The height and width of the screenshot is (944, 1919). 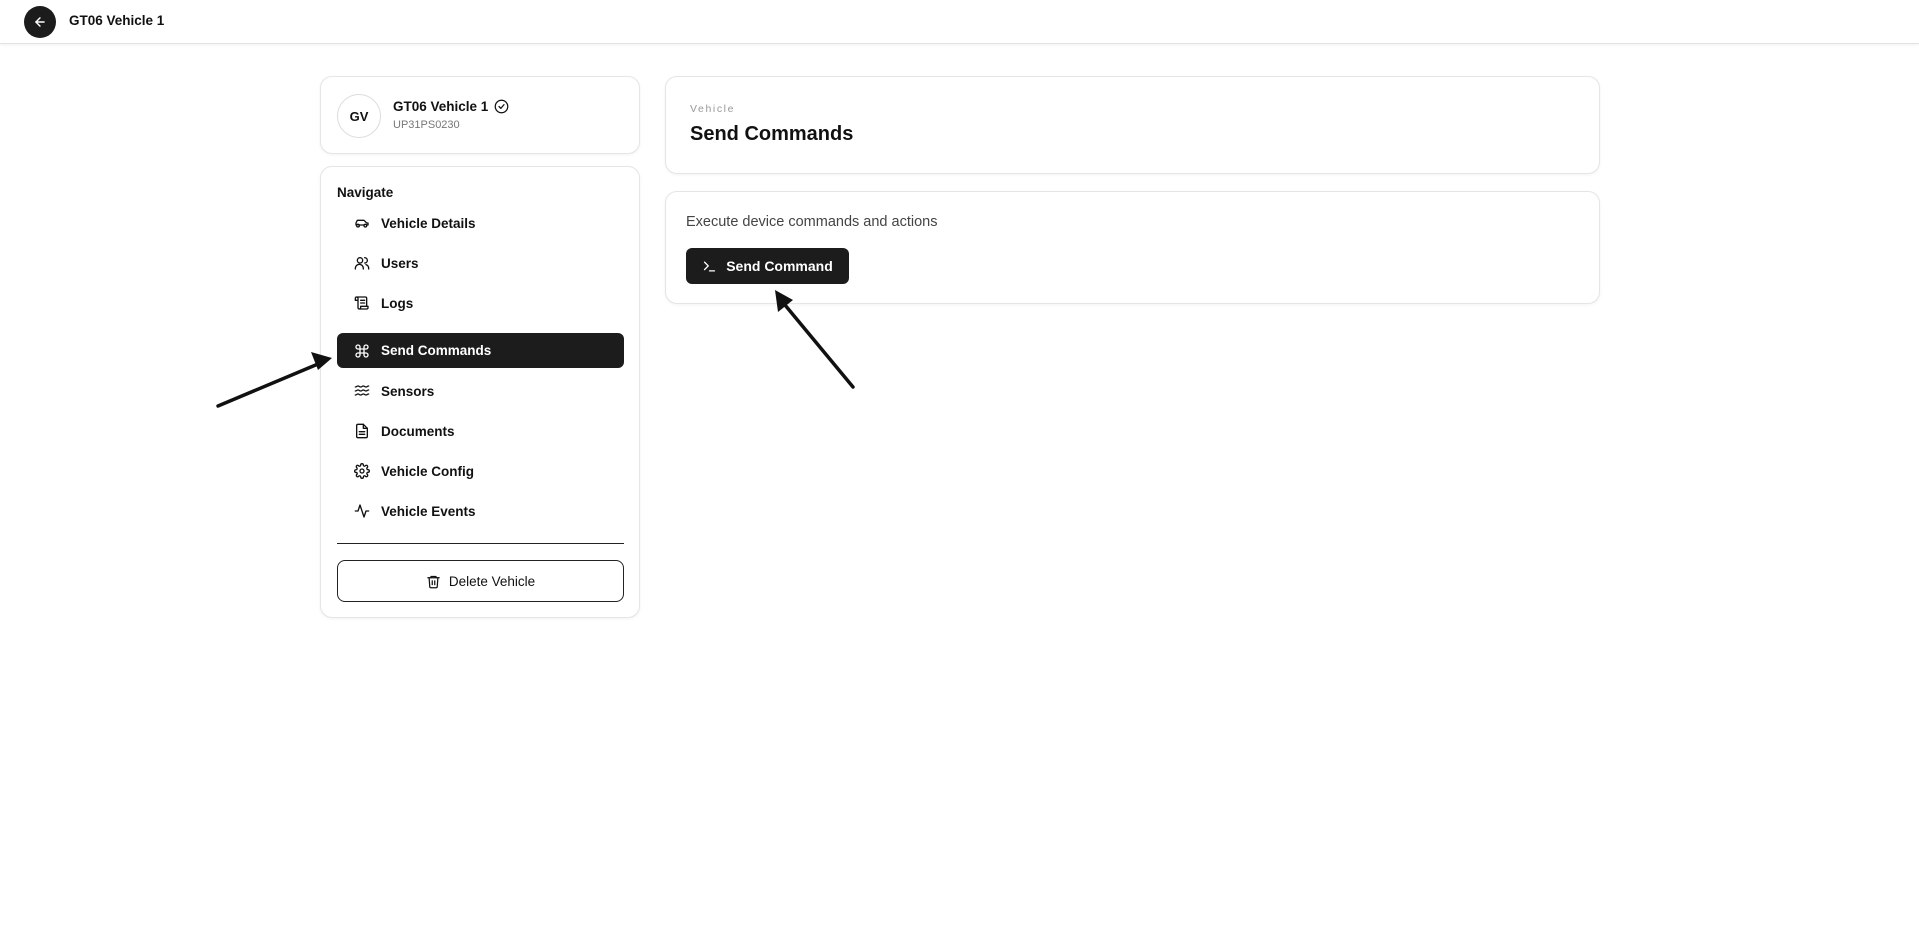 What do you see at coordinates (433, 581) in the screenshot?
I see `trash-icon` at bounding box center [433, 581].